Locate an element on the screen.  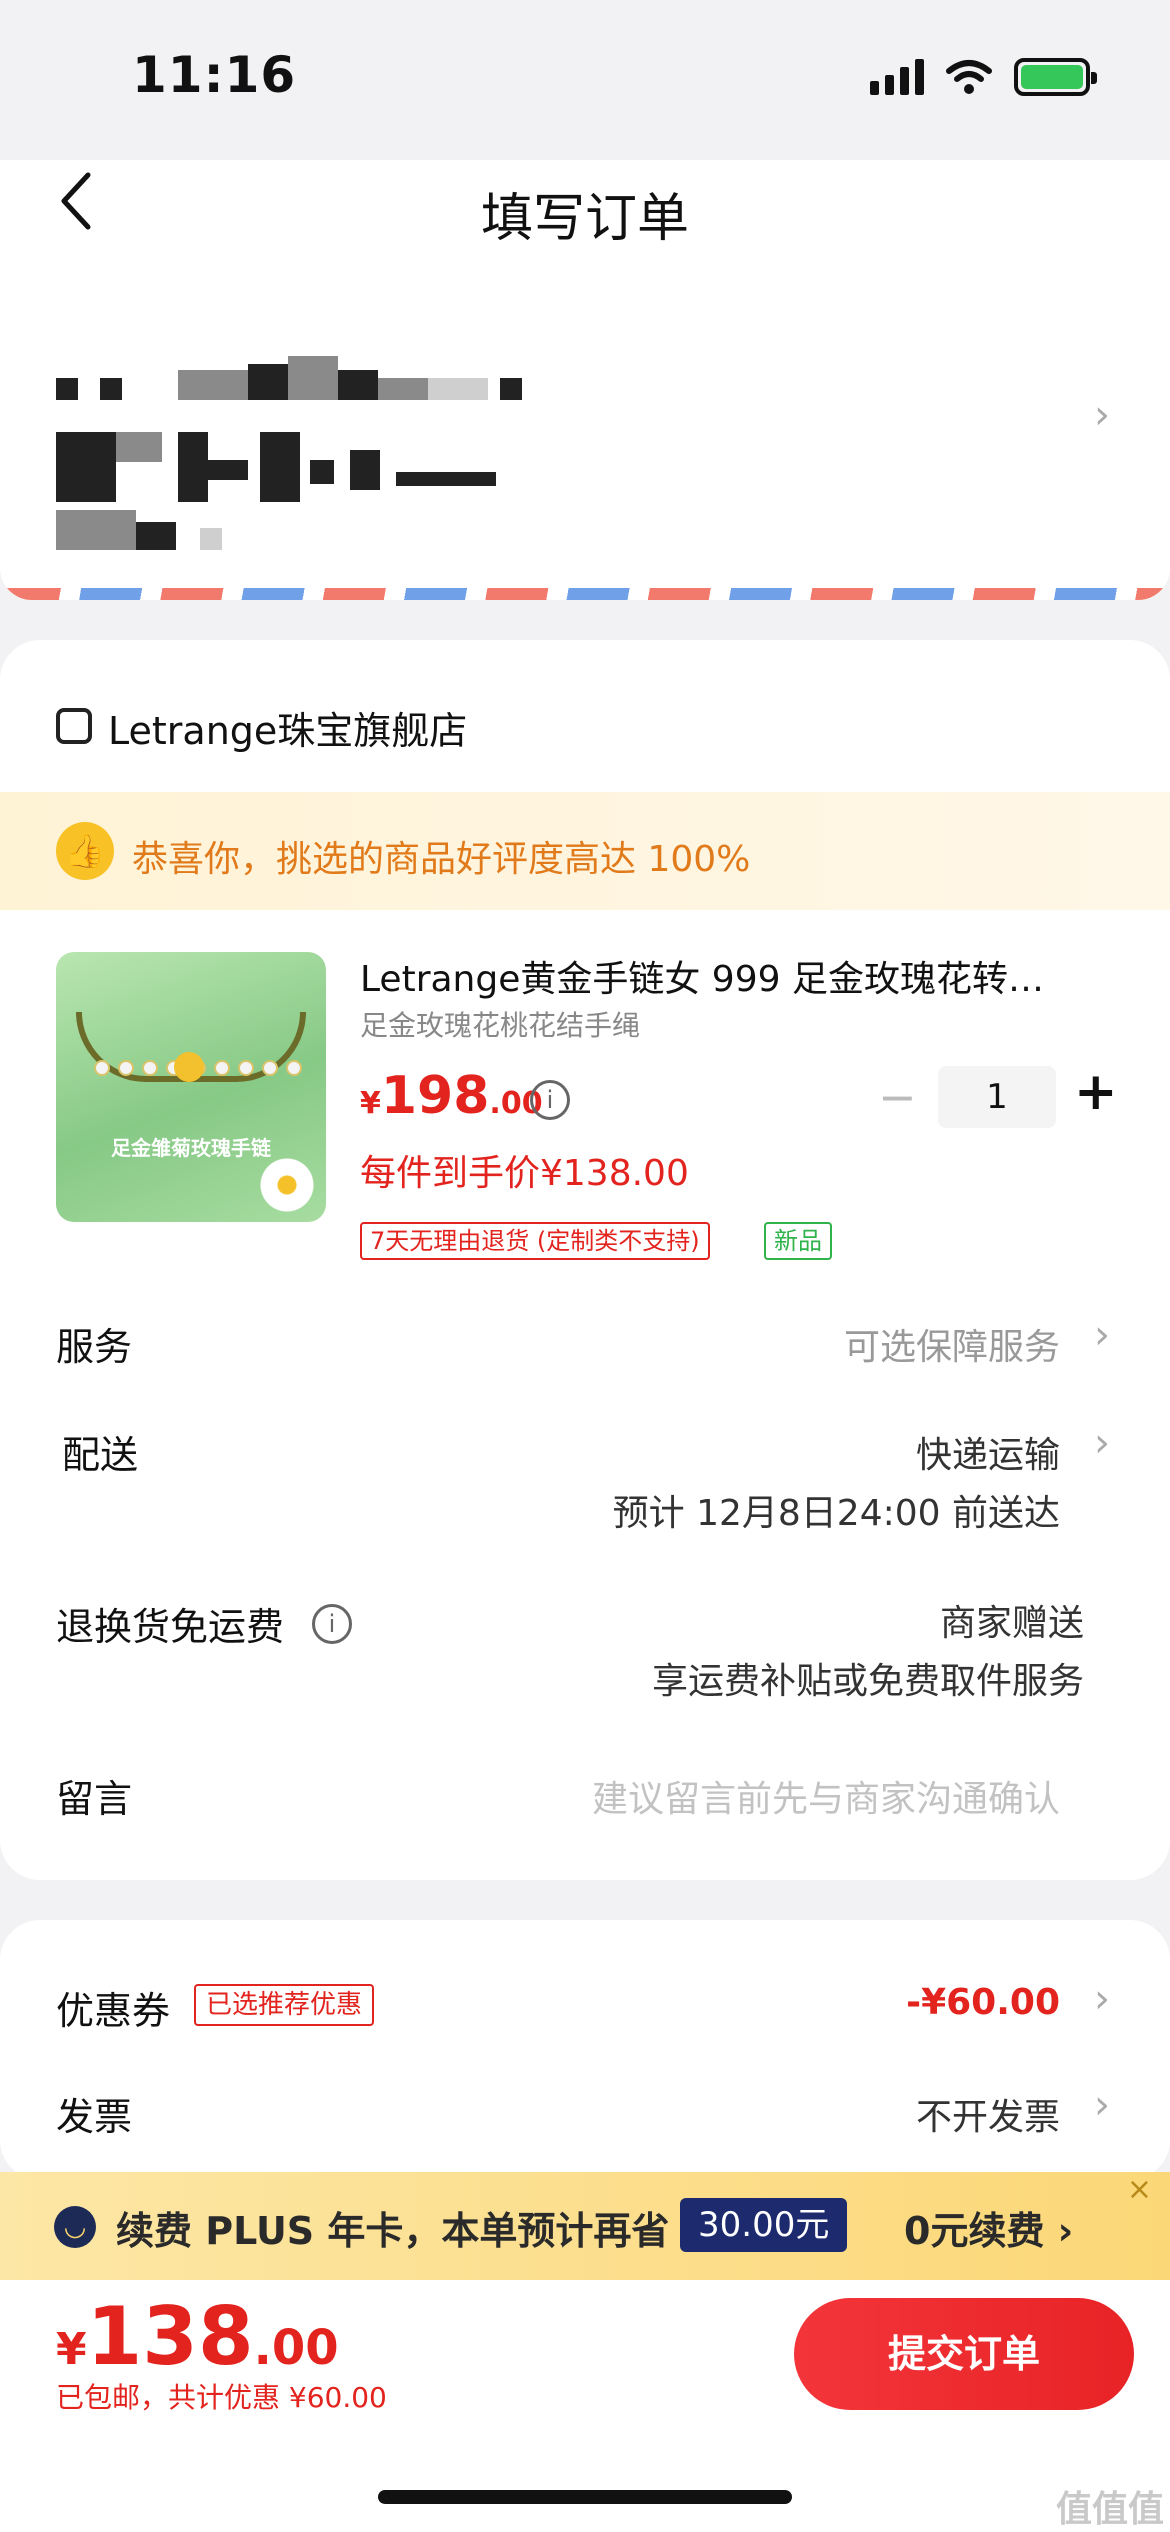
wifi-icon is located at coordinates (969, 77).